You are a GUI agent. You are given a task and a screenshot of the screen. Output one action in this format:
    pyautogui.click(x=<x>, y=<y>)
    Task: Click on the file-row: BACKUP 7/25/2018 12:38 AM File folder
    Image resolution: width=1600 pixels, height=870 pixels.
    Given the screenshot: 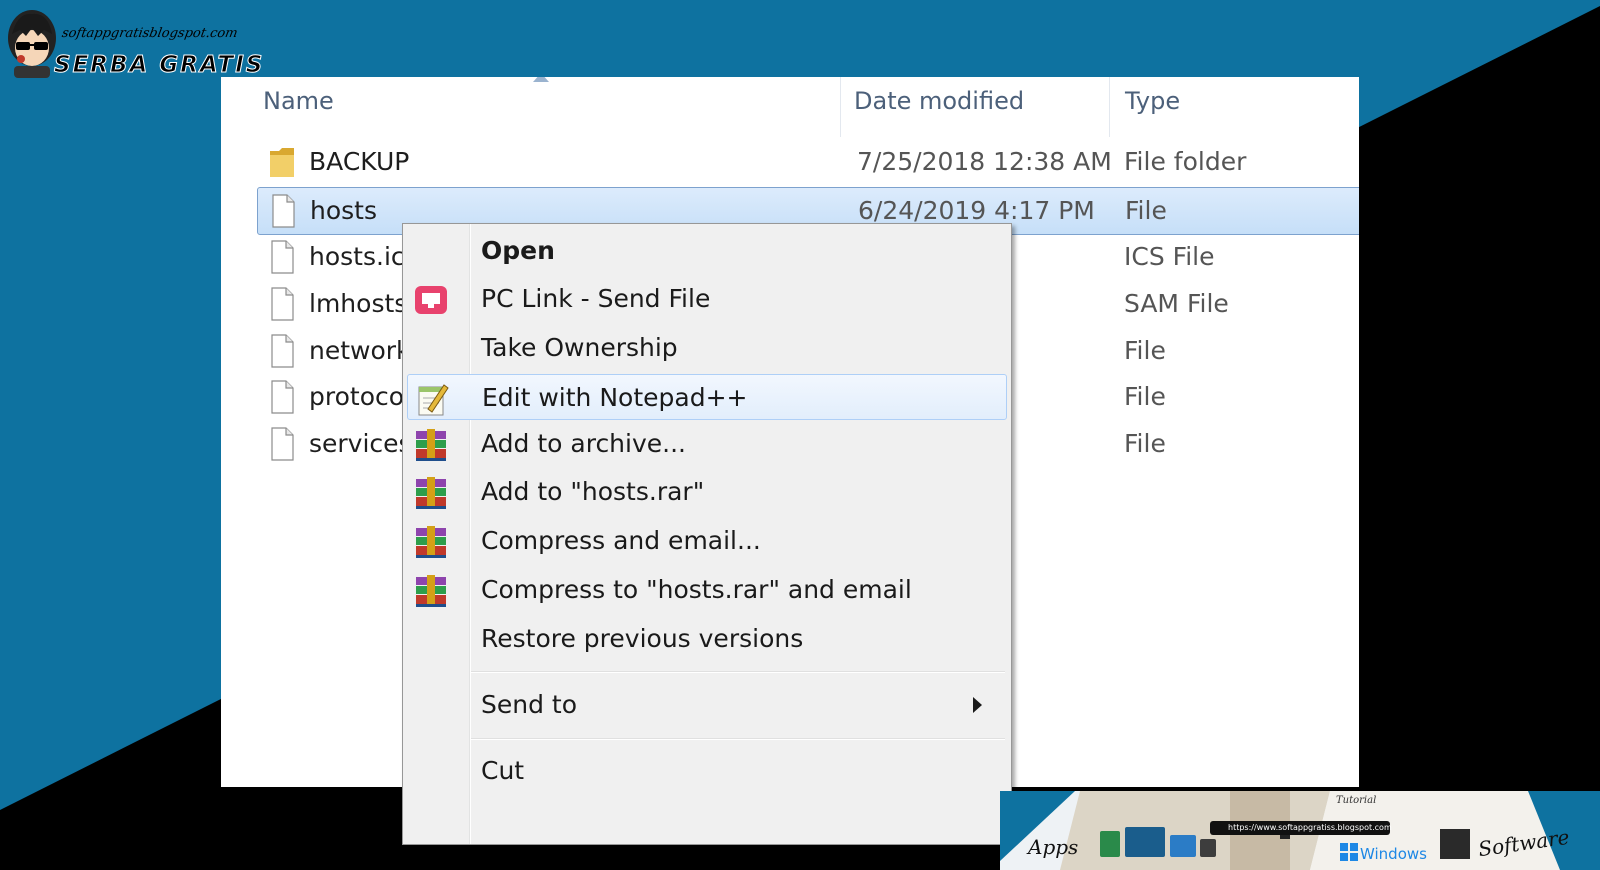 What is the action you would take?
    pyautogui.click(x=808, y=162)
    